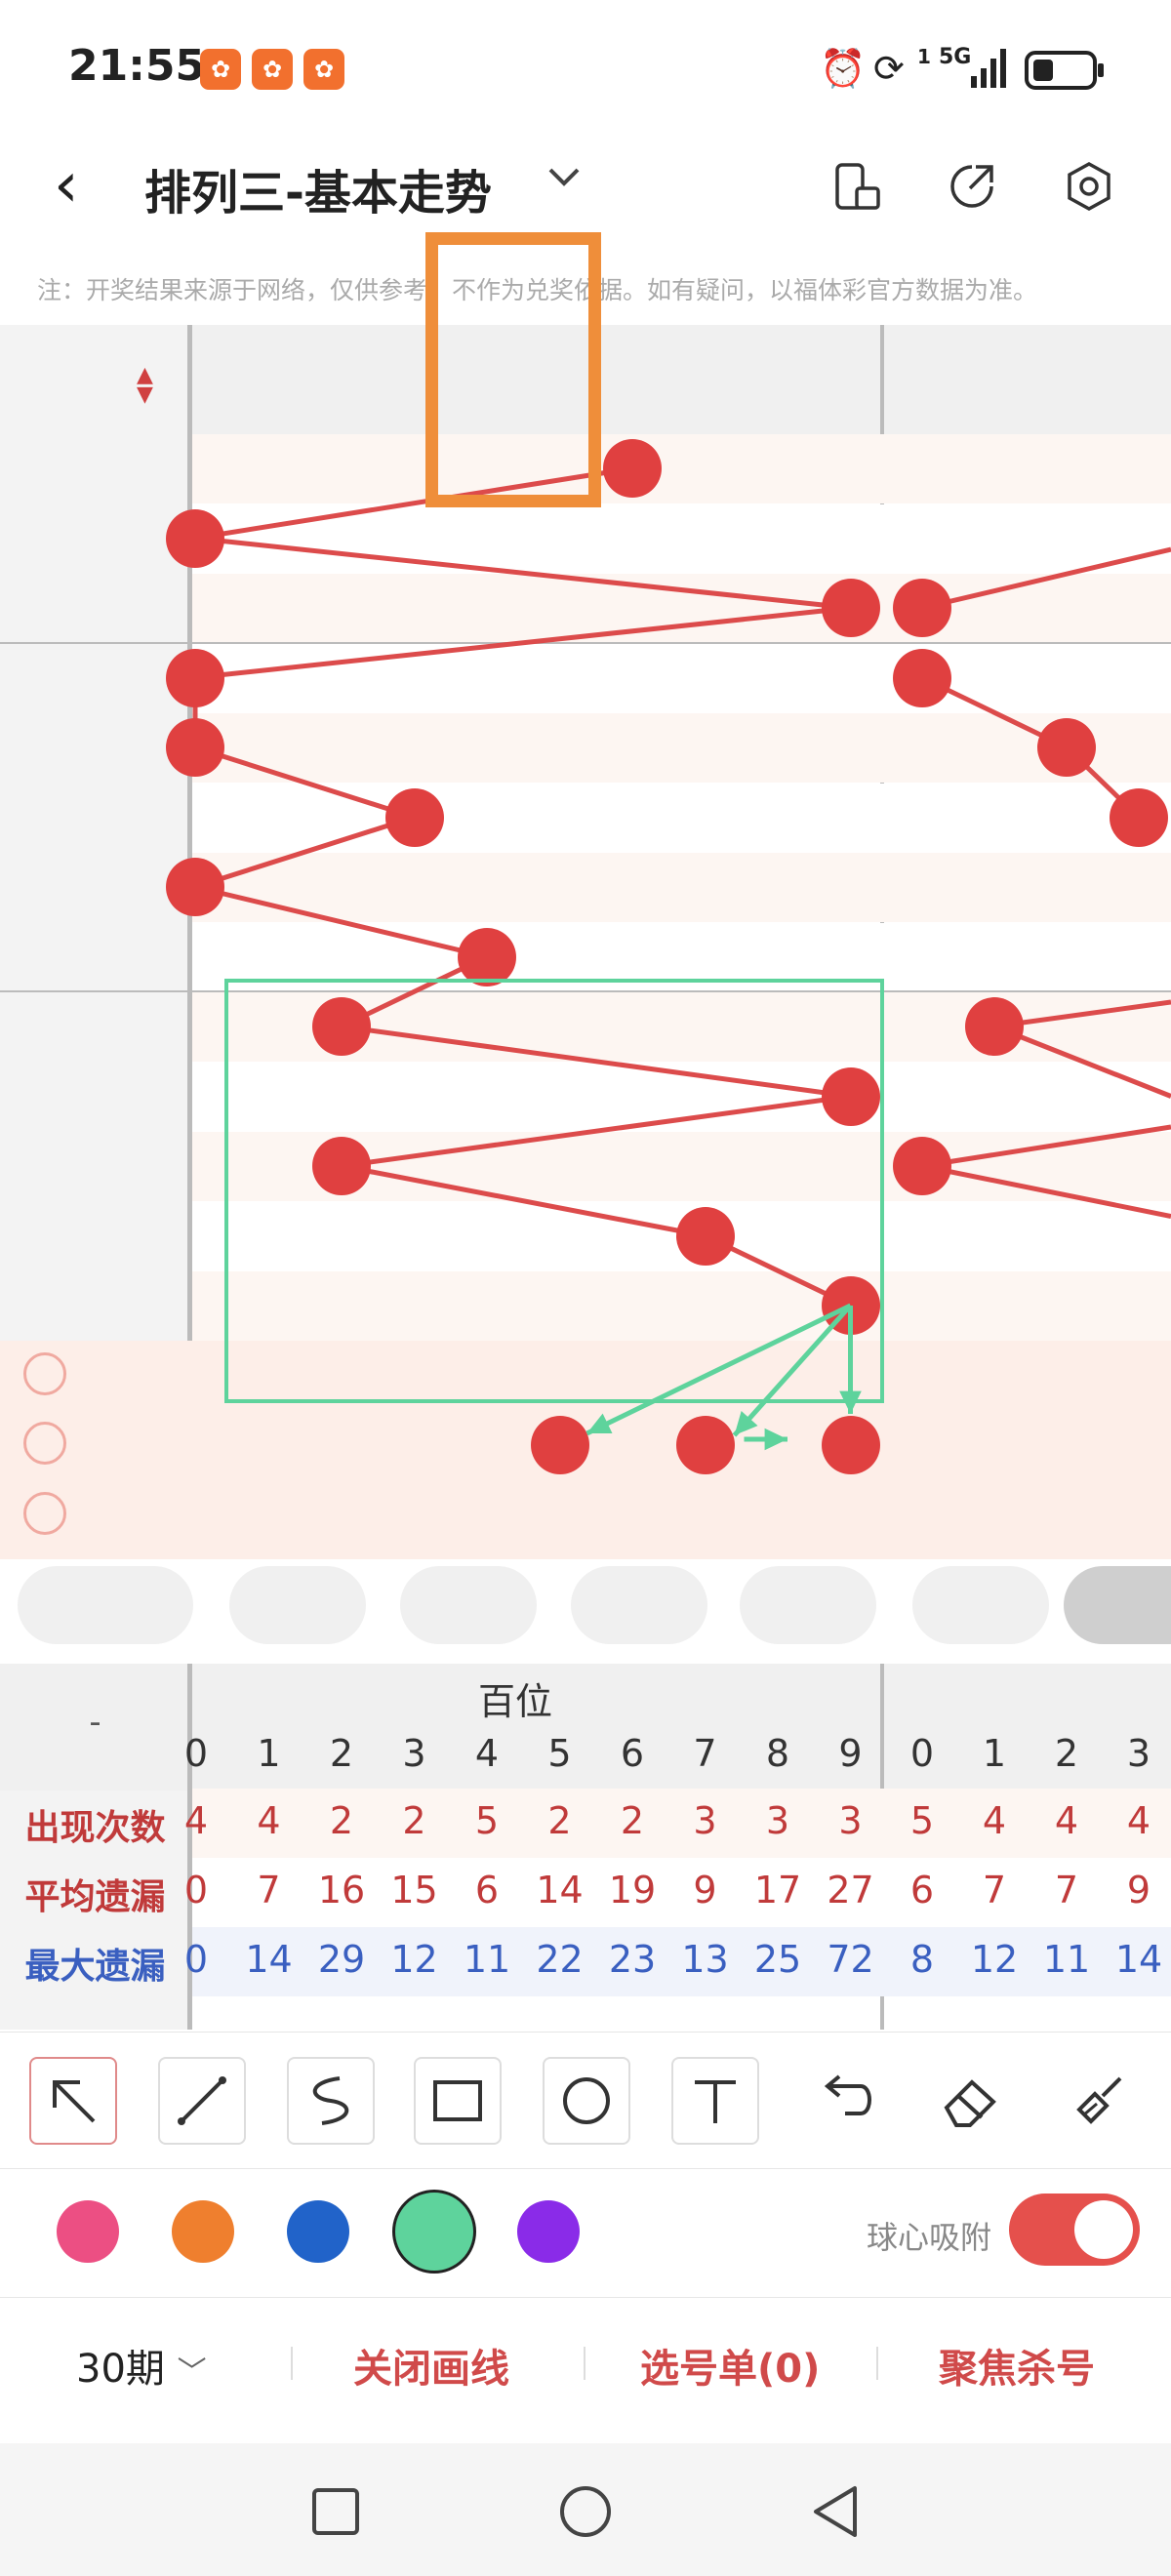 The width and height of the screenshot is (1171, 2576). I want to click on sort-icon: ▲ ▼, so click(145, 385).